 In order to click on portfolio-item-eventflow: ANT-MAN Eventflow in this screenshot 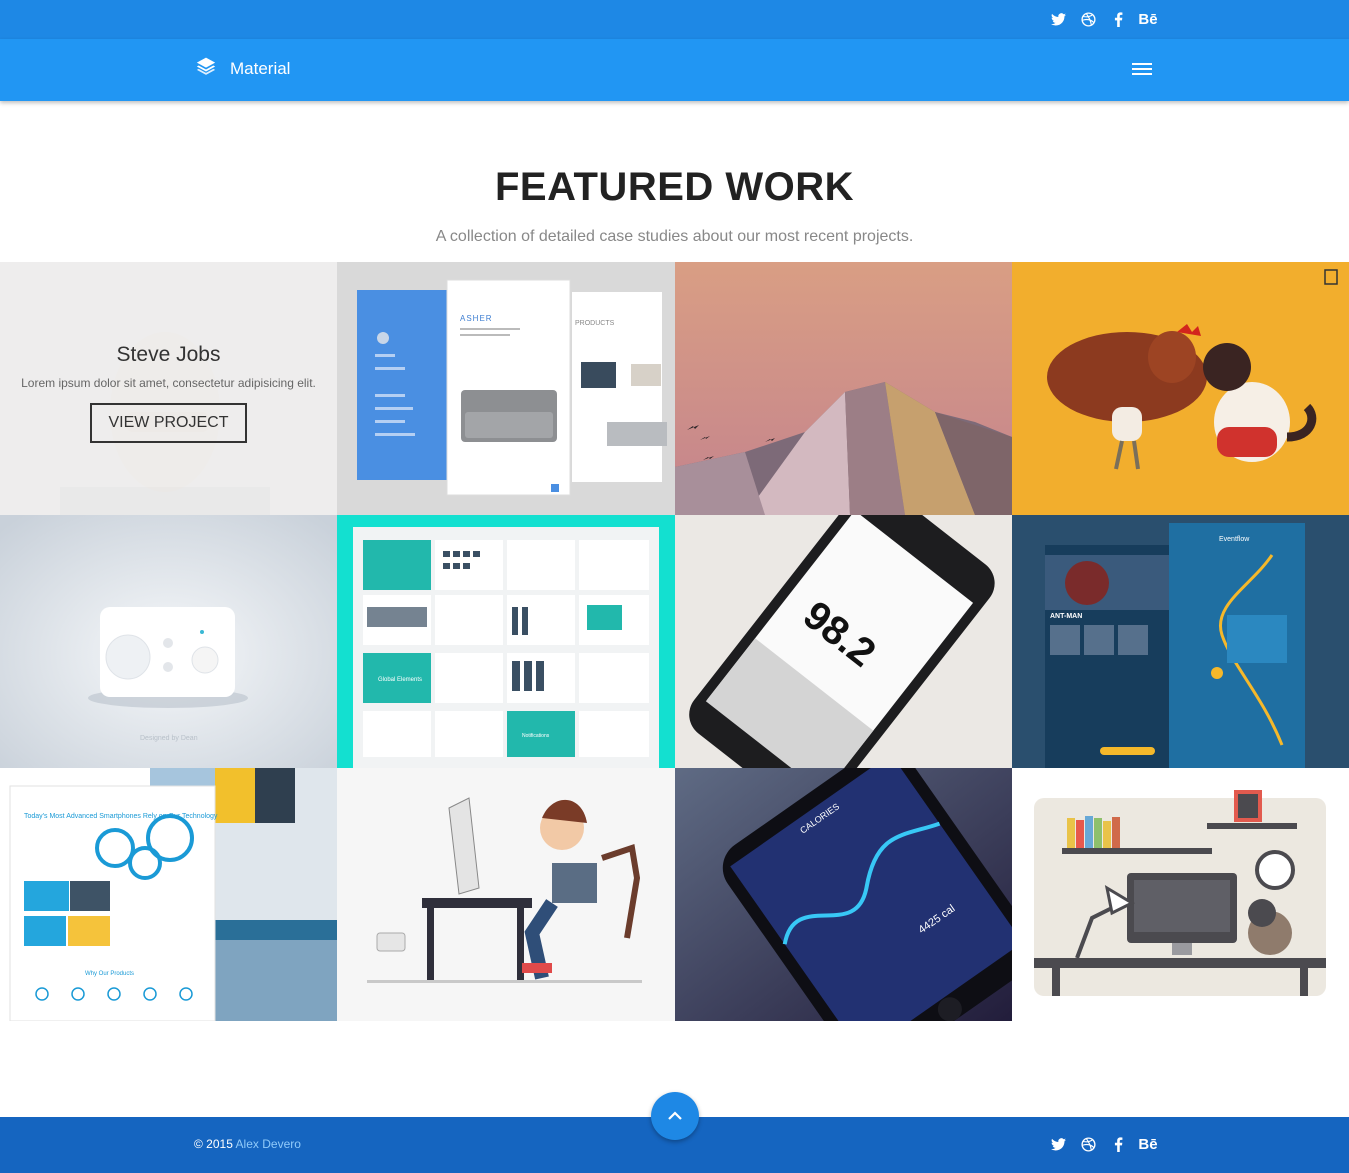, I will do `click(1180, 641)`.